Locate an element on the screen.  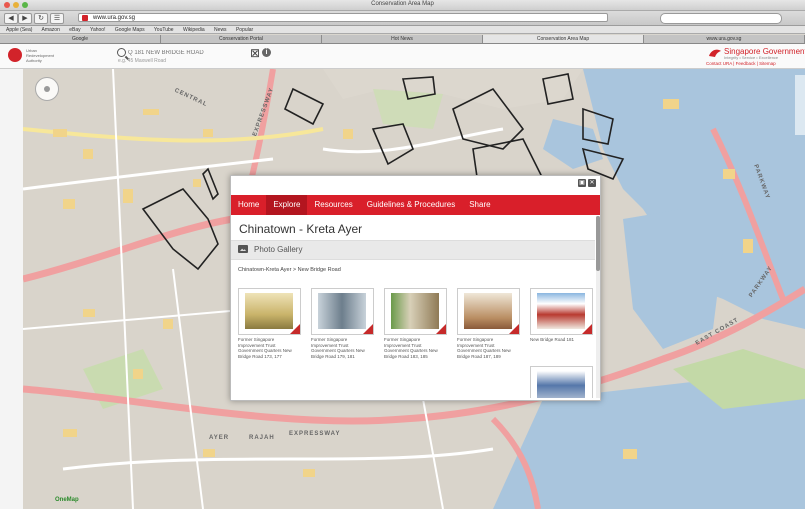
dialog-title: Chinatown - Kreta Ayer is located at coordinates (301, 229).